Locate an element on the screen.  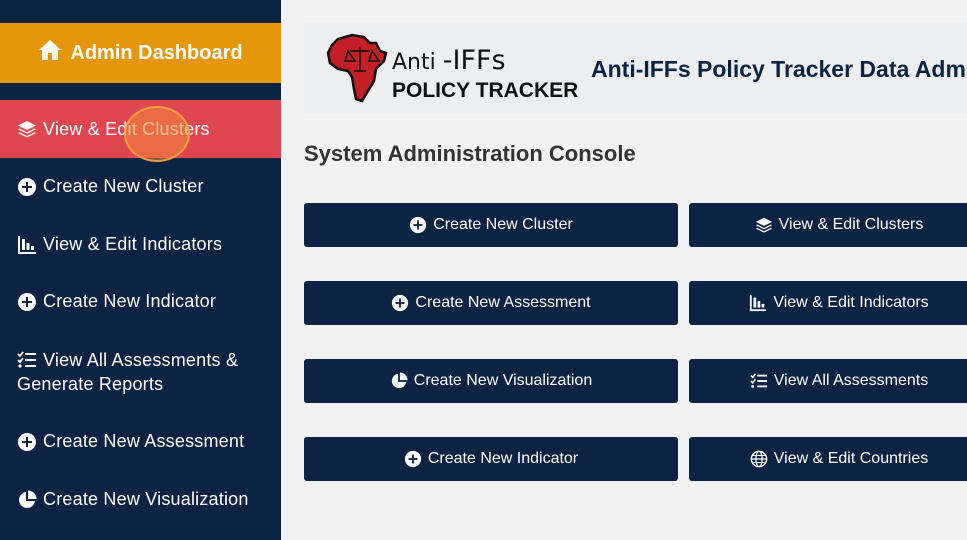
logo: Anti -IFFs POLICY TRACKER is located at coordinates (451, 69).